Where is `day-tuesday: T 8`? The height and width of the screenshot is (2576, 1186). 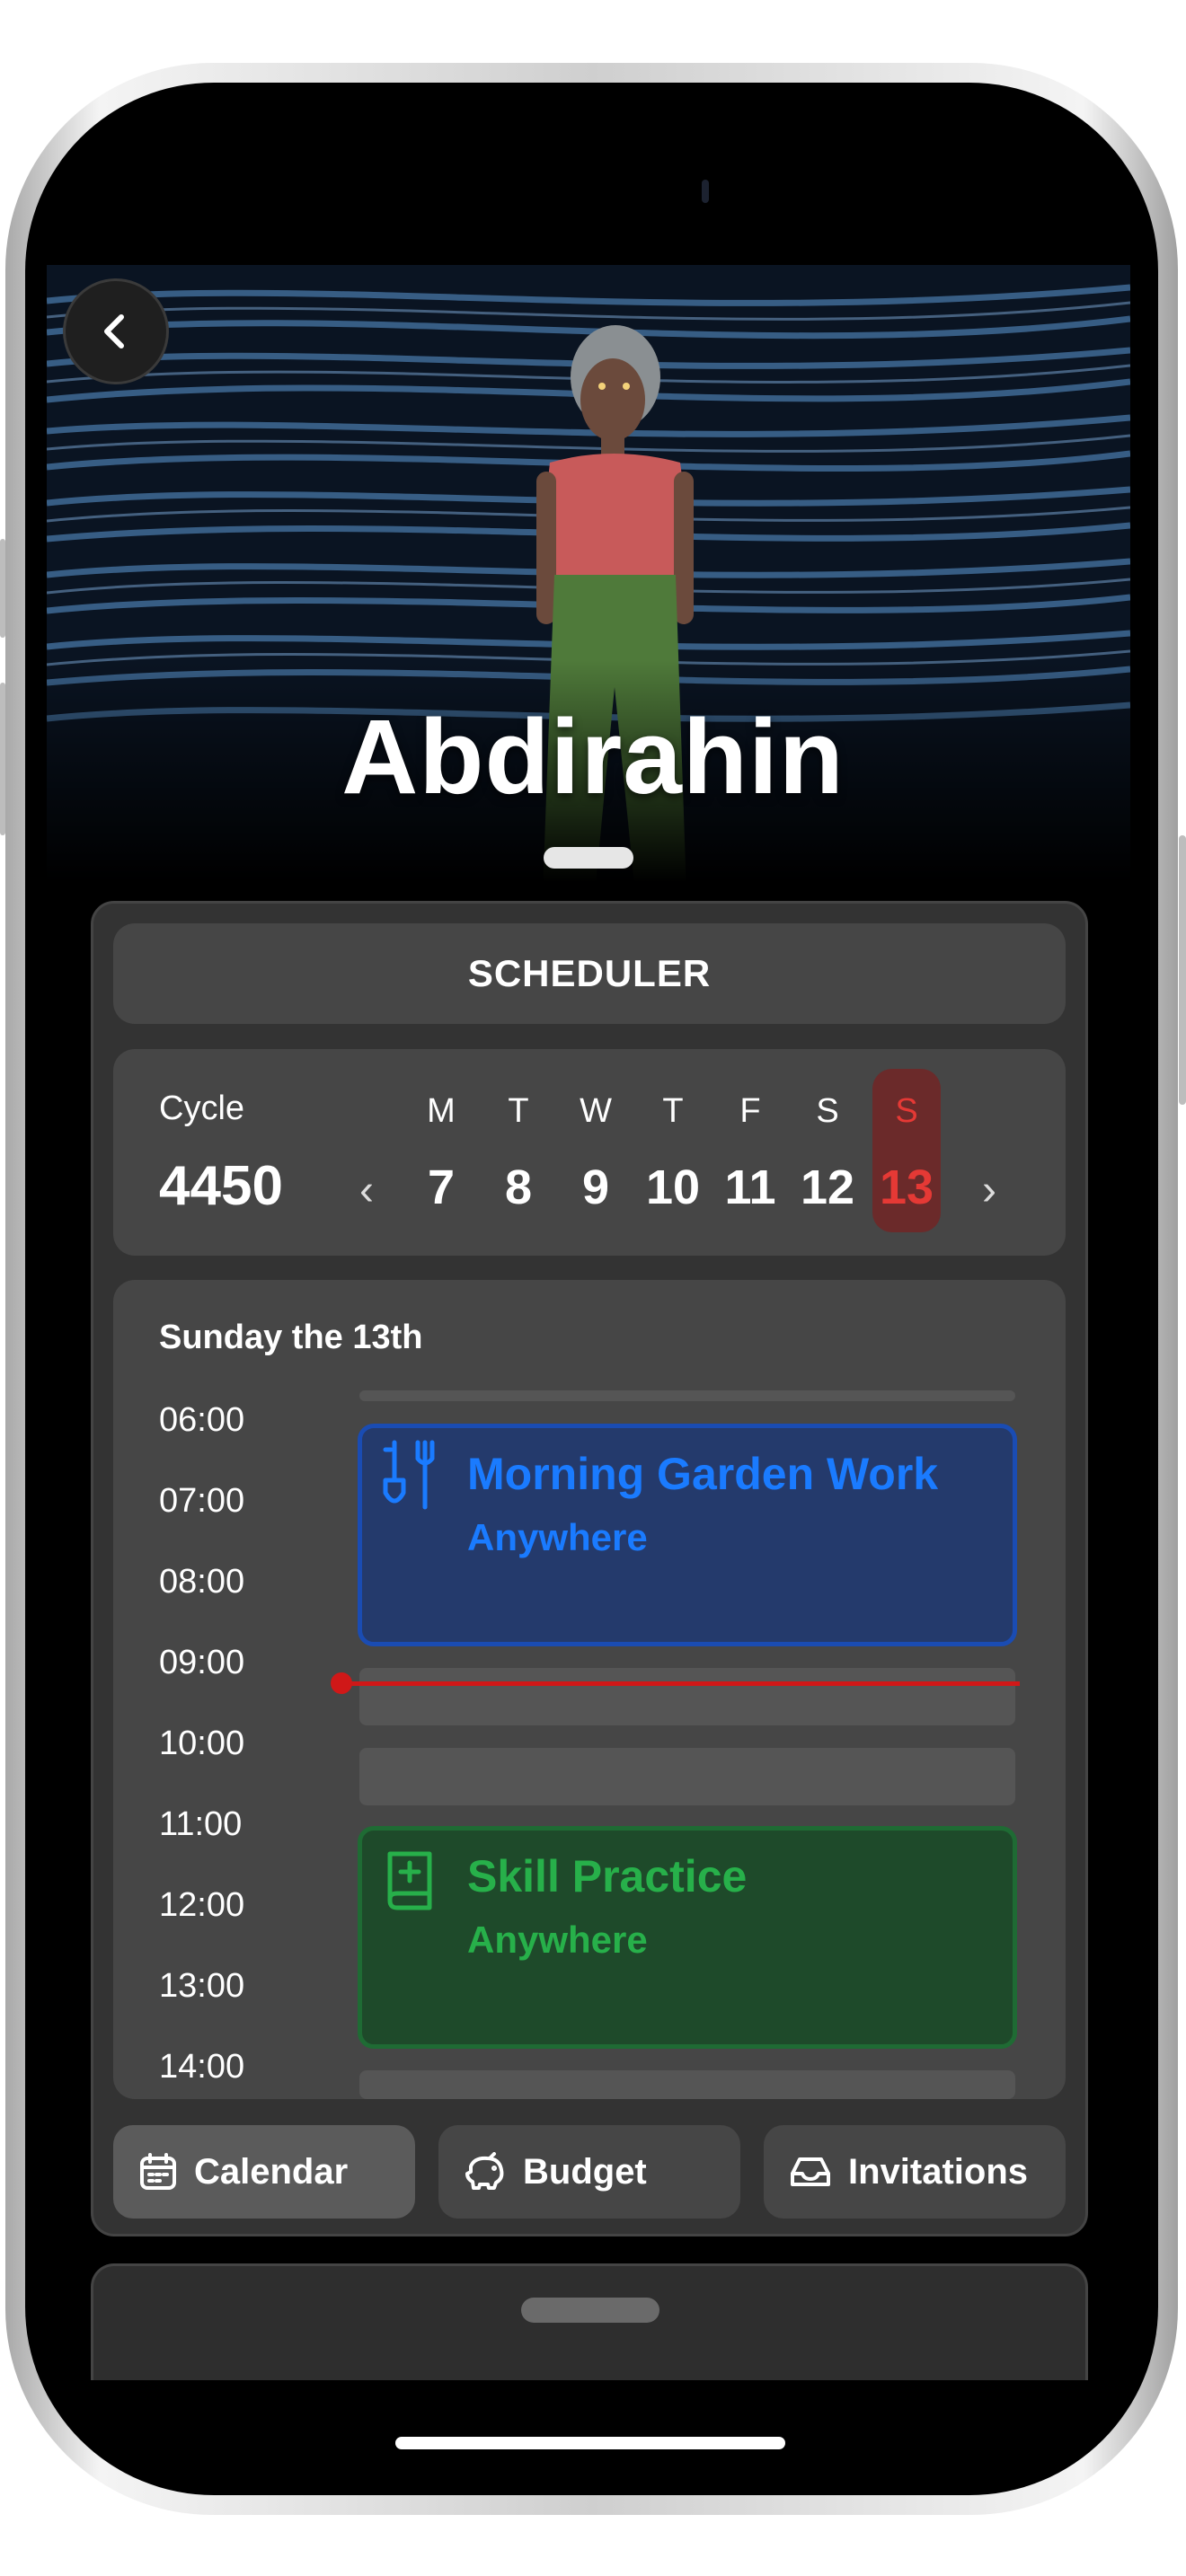 day-tuesday: T 8 is located at coordinates (518, 1150).